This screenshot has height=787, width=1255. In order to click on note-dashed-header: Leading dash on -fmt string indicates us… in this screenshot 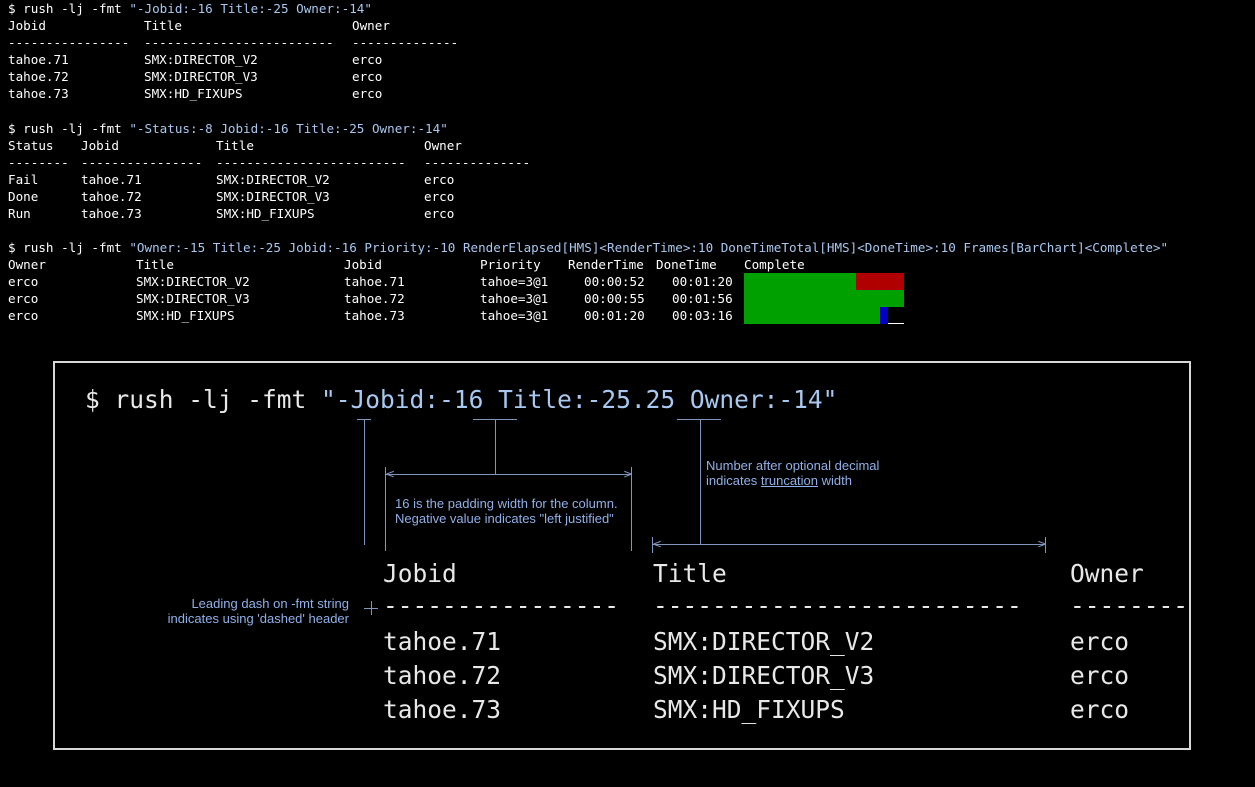, I will do `click(258, 611)`.